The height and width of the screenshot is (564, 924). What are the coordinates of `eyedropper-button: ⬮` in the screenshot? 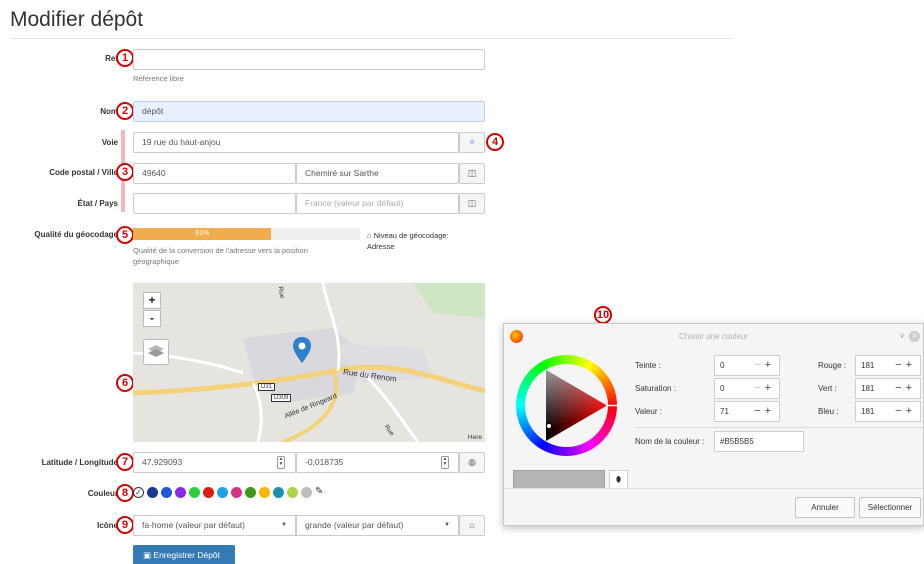 It's located at (618, 479).